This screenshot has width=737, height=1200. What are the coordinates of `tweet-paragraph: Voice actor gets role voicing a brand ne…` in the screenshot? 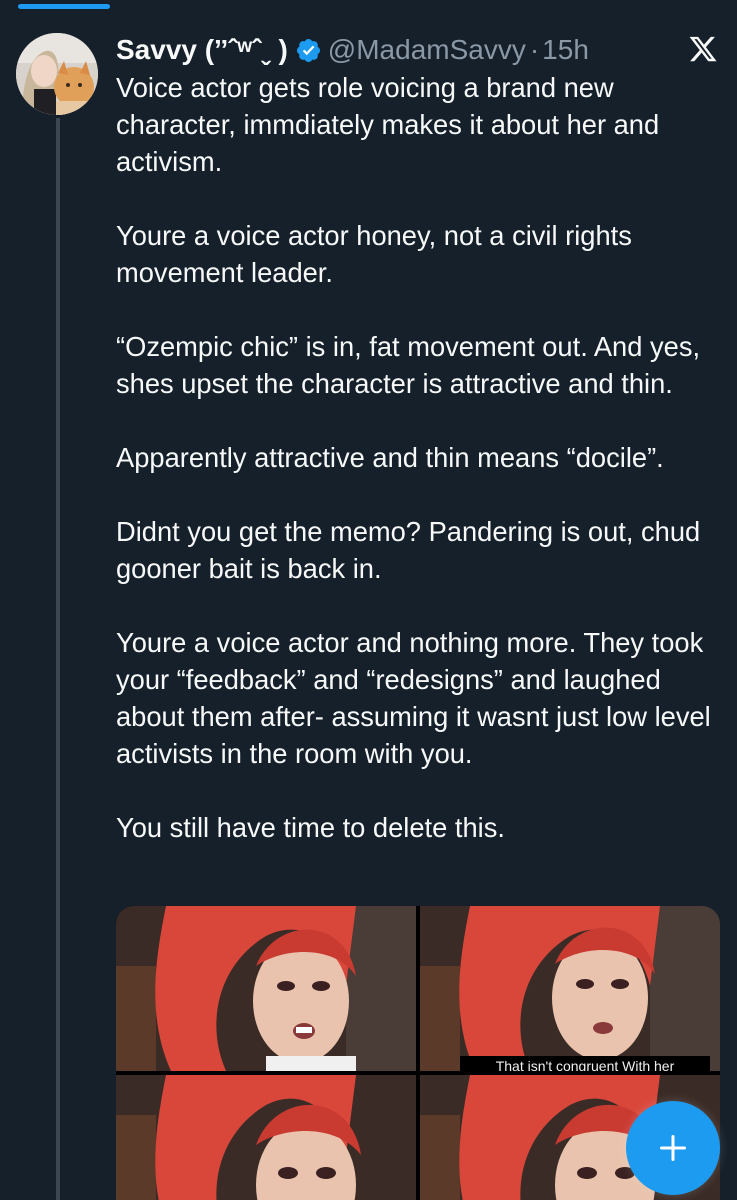 It's located at (388, 124).